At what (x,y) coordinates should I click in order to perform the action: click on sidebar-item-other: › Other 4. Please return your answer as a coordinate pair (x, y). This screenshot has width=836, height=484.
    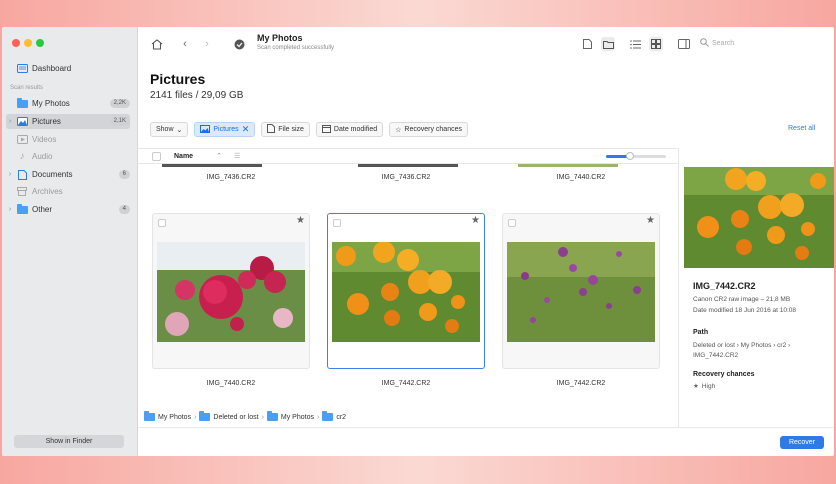
    Looking at the image, I should click on (68, 209).